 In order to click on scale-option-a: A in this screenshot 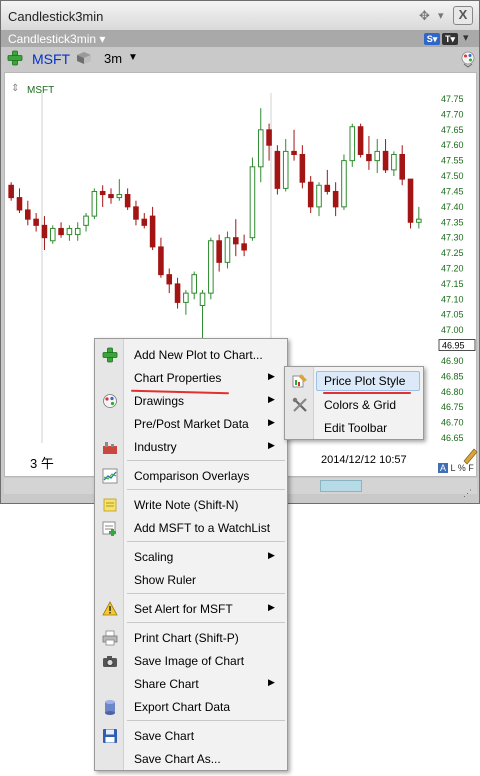, I will do `click(443, 468)`.